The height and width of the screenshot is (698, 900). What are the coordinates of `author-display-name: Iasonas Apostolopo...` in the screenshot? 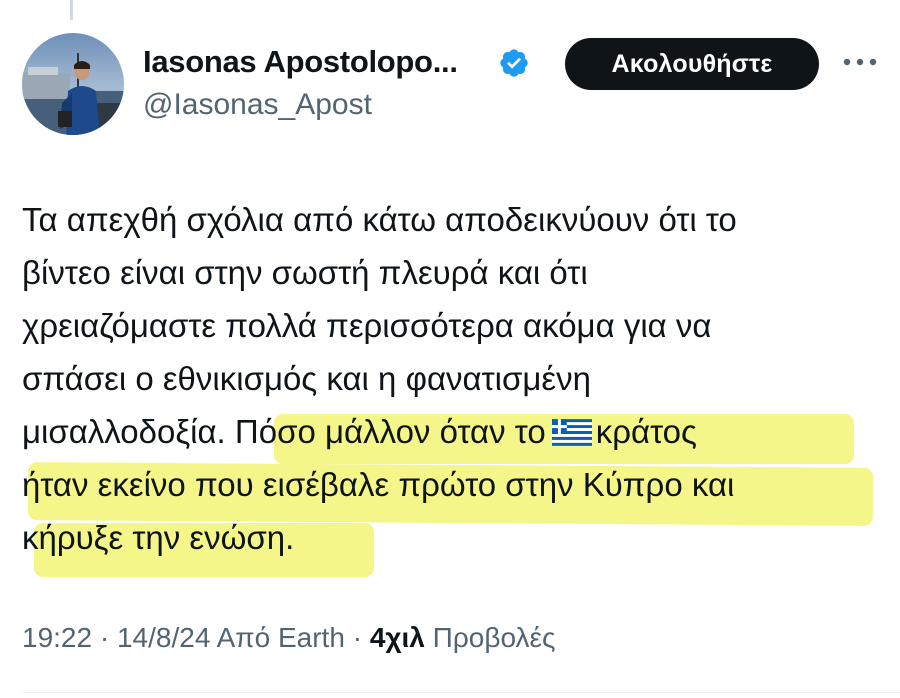 It's located at (300, 62).